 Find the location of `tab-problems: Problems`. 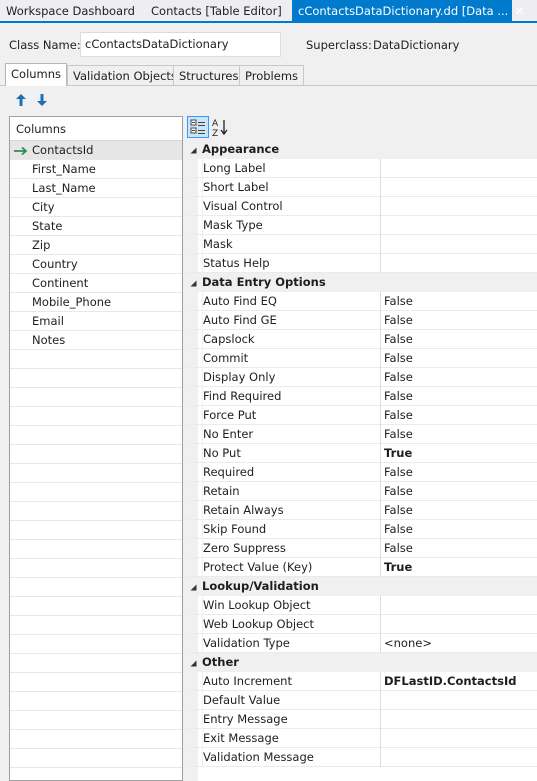

tab-problems: Problems is located at coordinates (272, 75).